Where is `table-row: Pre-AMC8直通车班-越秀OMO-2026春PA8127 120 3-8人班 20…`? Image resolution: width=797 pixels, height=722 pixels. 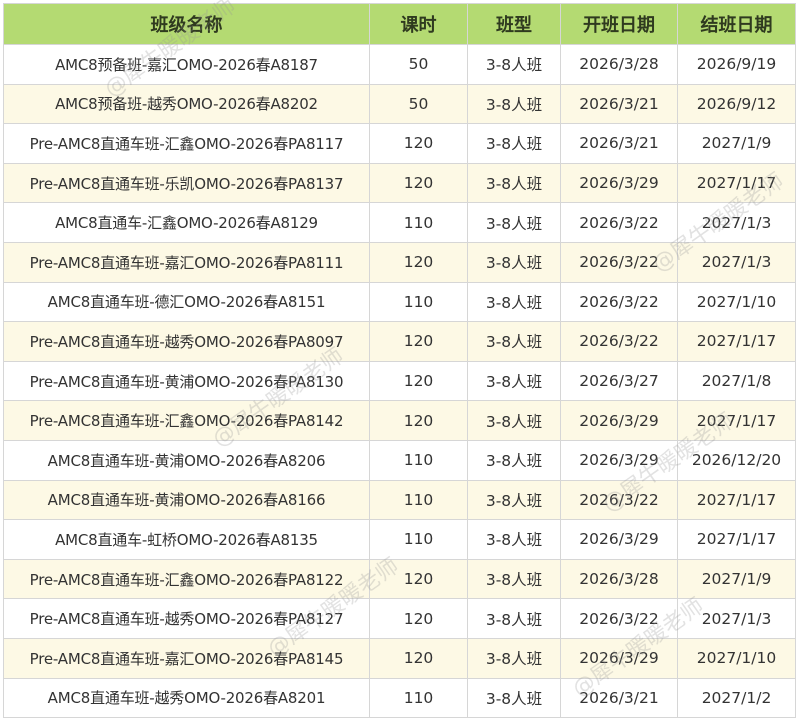 table-row: Pre-AMC8直通车班-越秀OMO-2026春PA8127 120 3-8人班 20… is located at coordinates (399, 618).